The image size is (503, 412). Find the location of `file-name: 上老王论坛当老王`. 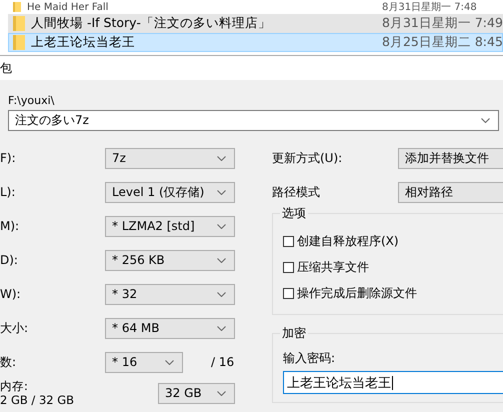

file-name: 上老王论坛当老王 is located at coordinates (83, 42).